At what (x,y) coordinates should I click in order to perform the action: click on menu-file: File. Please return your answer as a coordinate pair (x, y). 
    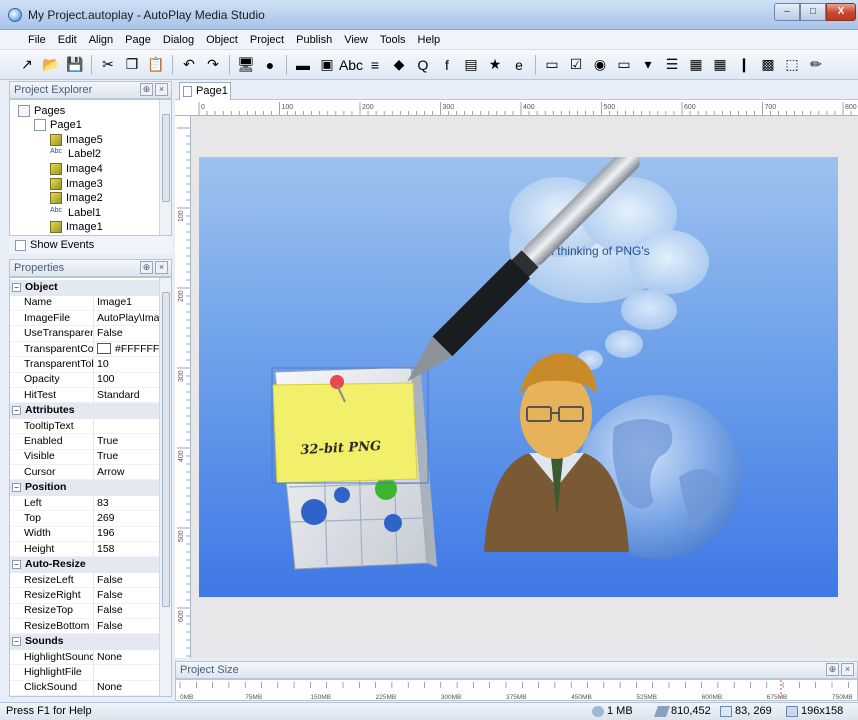
    Looking at the image, I should click on (37, 40).